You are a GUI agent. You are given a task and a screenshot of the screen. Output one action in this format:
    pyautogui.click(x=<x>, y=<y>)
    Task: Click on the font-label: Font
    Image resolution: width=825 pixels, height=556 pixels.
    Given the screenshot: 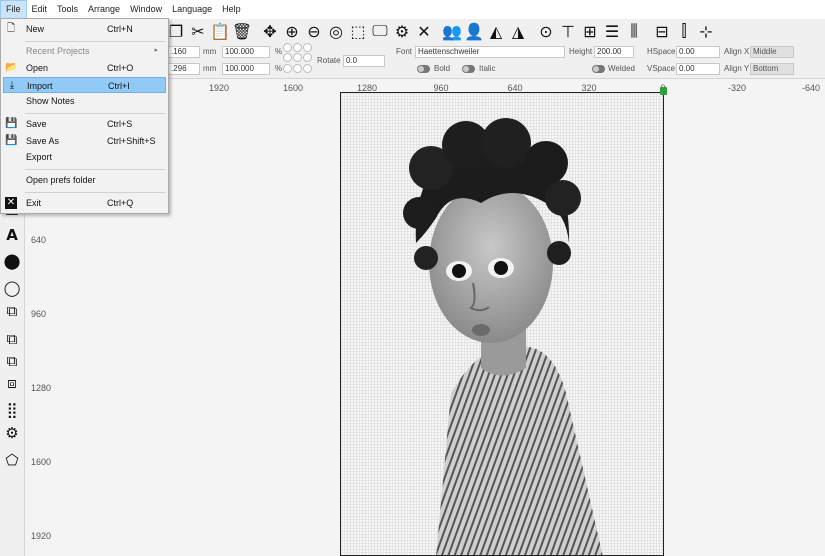 What is the action you would take?
    pyautogui.click(x=404, y=51)
    